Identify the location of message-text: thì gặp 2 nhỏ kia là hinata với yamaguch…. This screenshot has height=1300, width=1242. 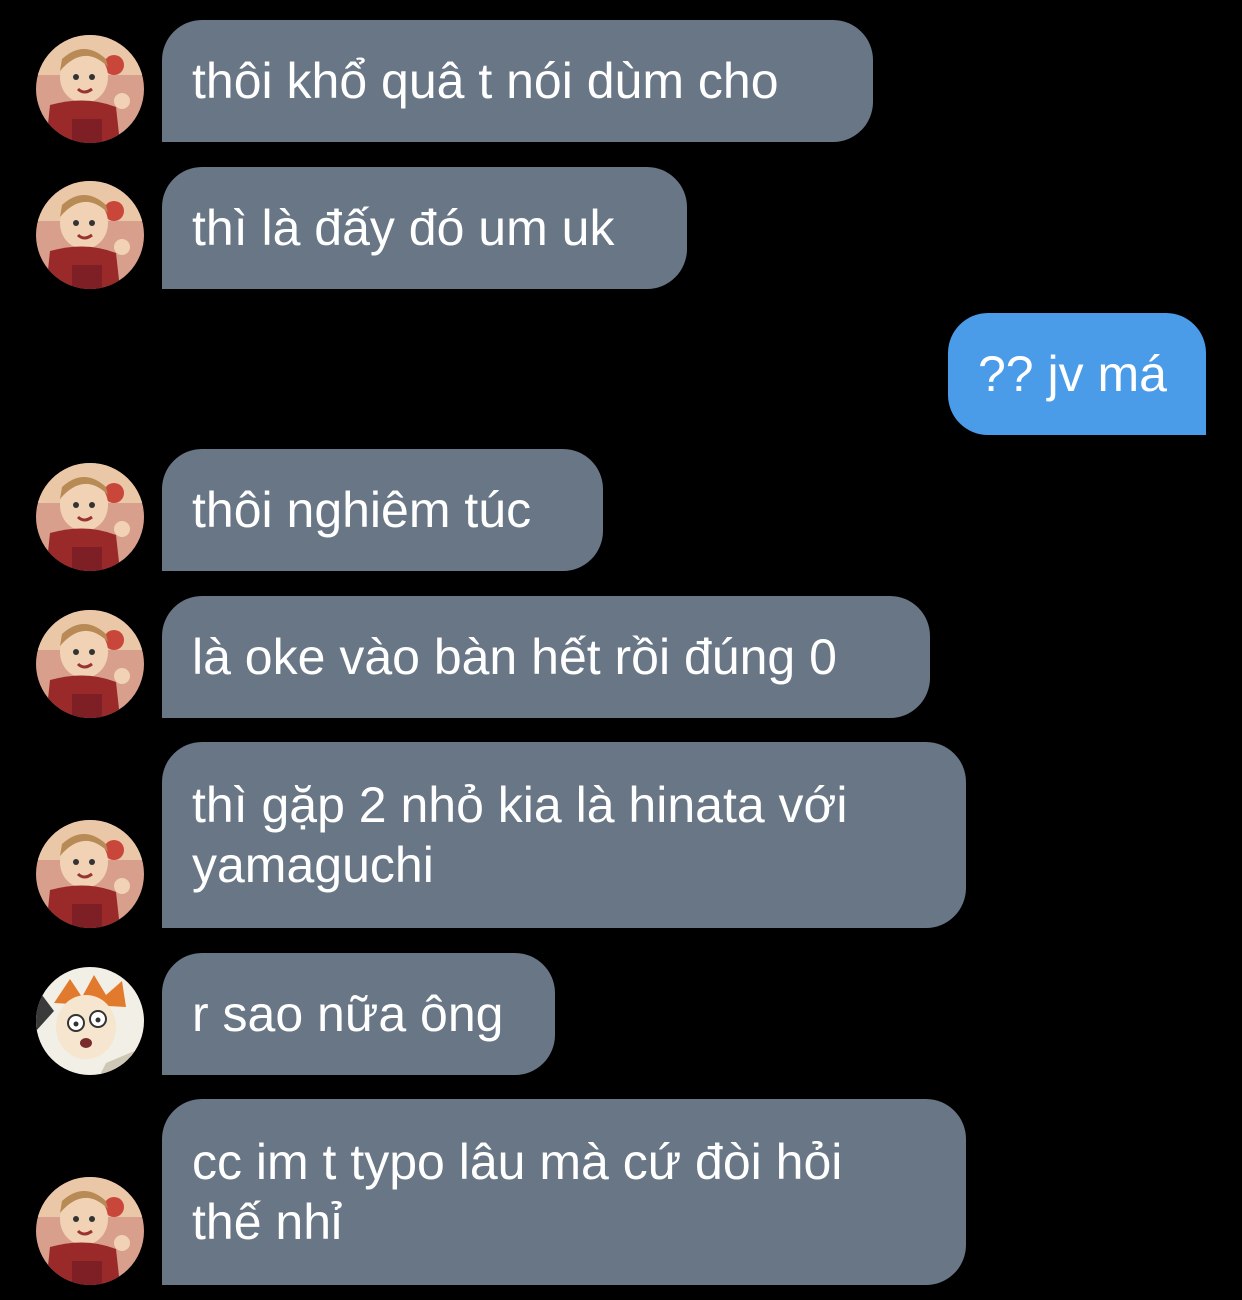
(520, 835).